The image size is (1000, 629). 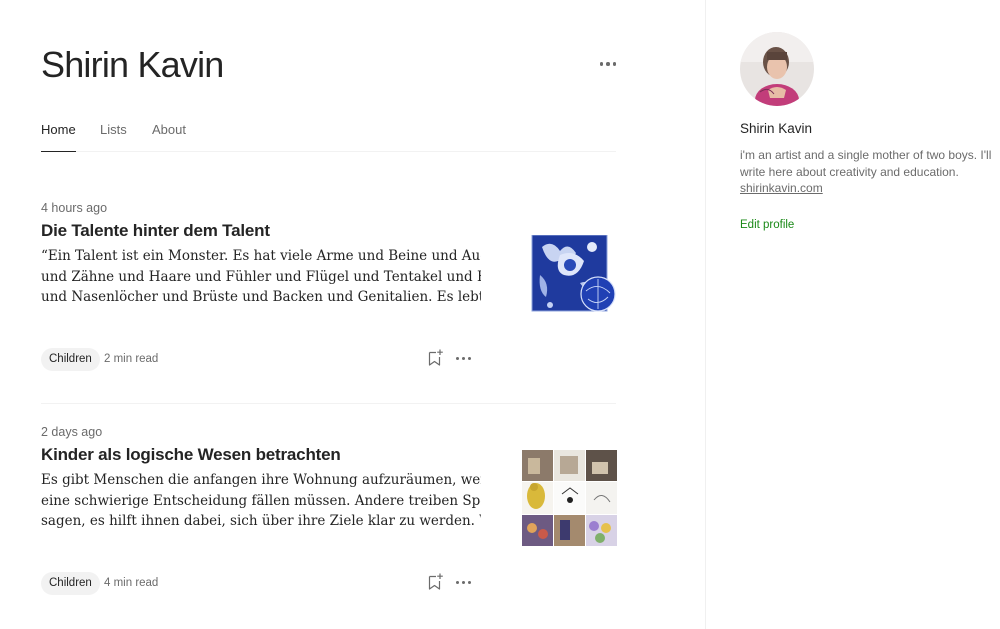 I want to click on avatar, so click(x=777, y=69).